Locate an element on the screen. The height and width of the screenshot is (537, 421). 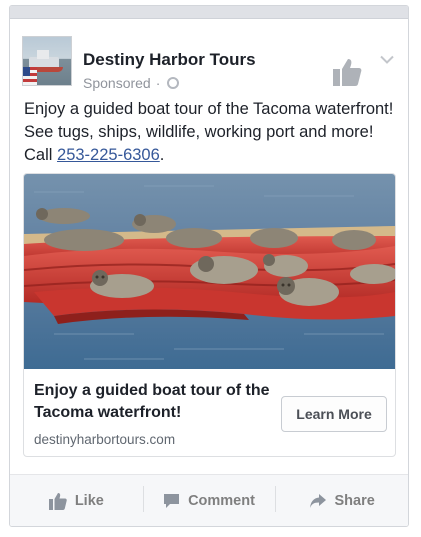
comment-button: Comment is located at coordinates (209, 500).